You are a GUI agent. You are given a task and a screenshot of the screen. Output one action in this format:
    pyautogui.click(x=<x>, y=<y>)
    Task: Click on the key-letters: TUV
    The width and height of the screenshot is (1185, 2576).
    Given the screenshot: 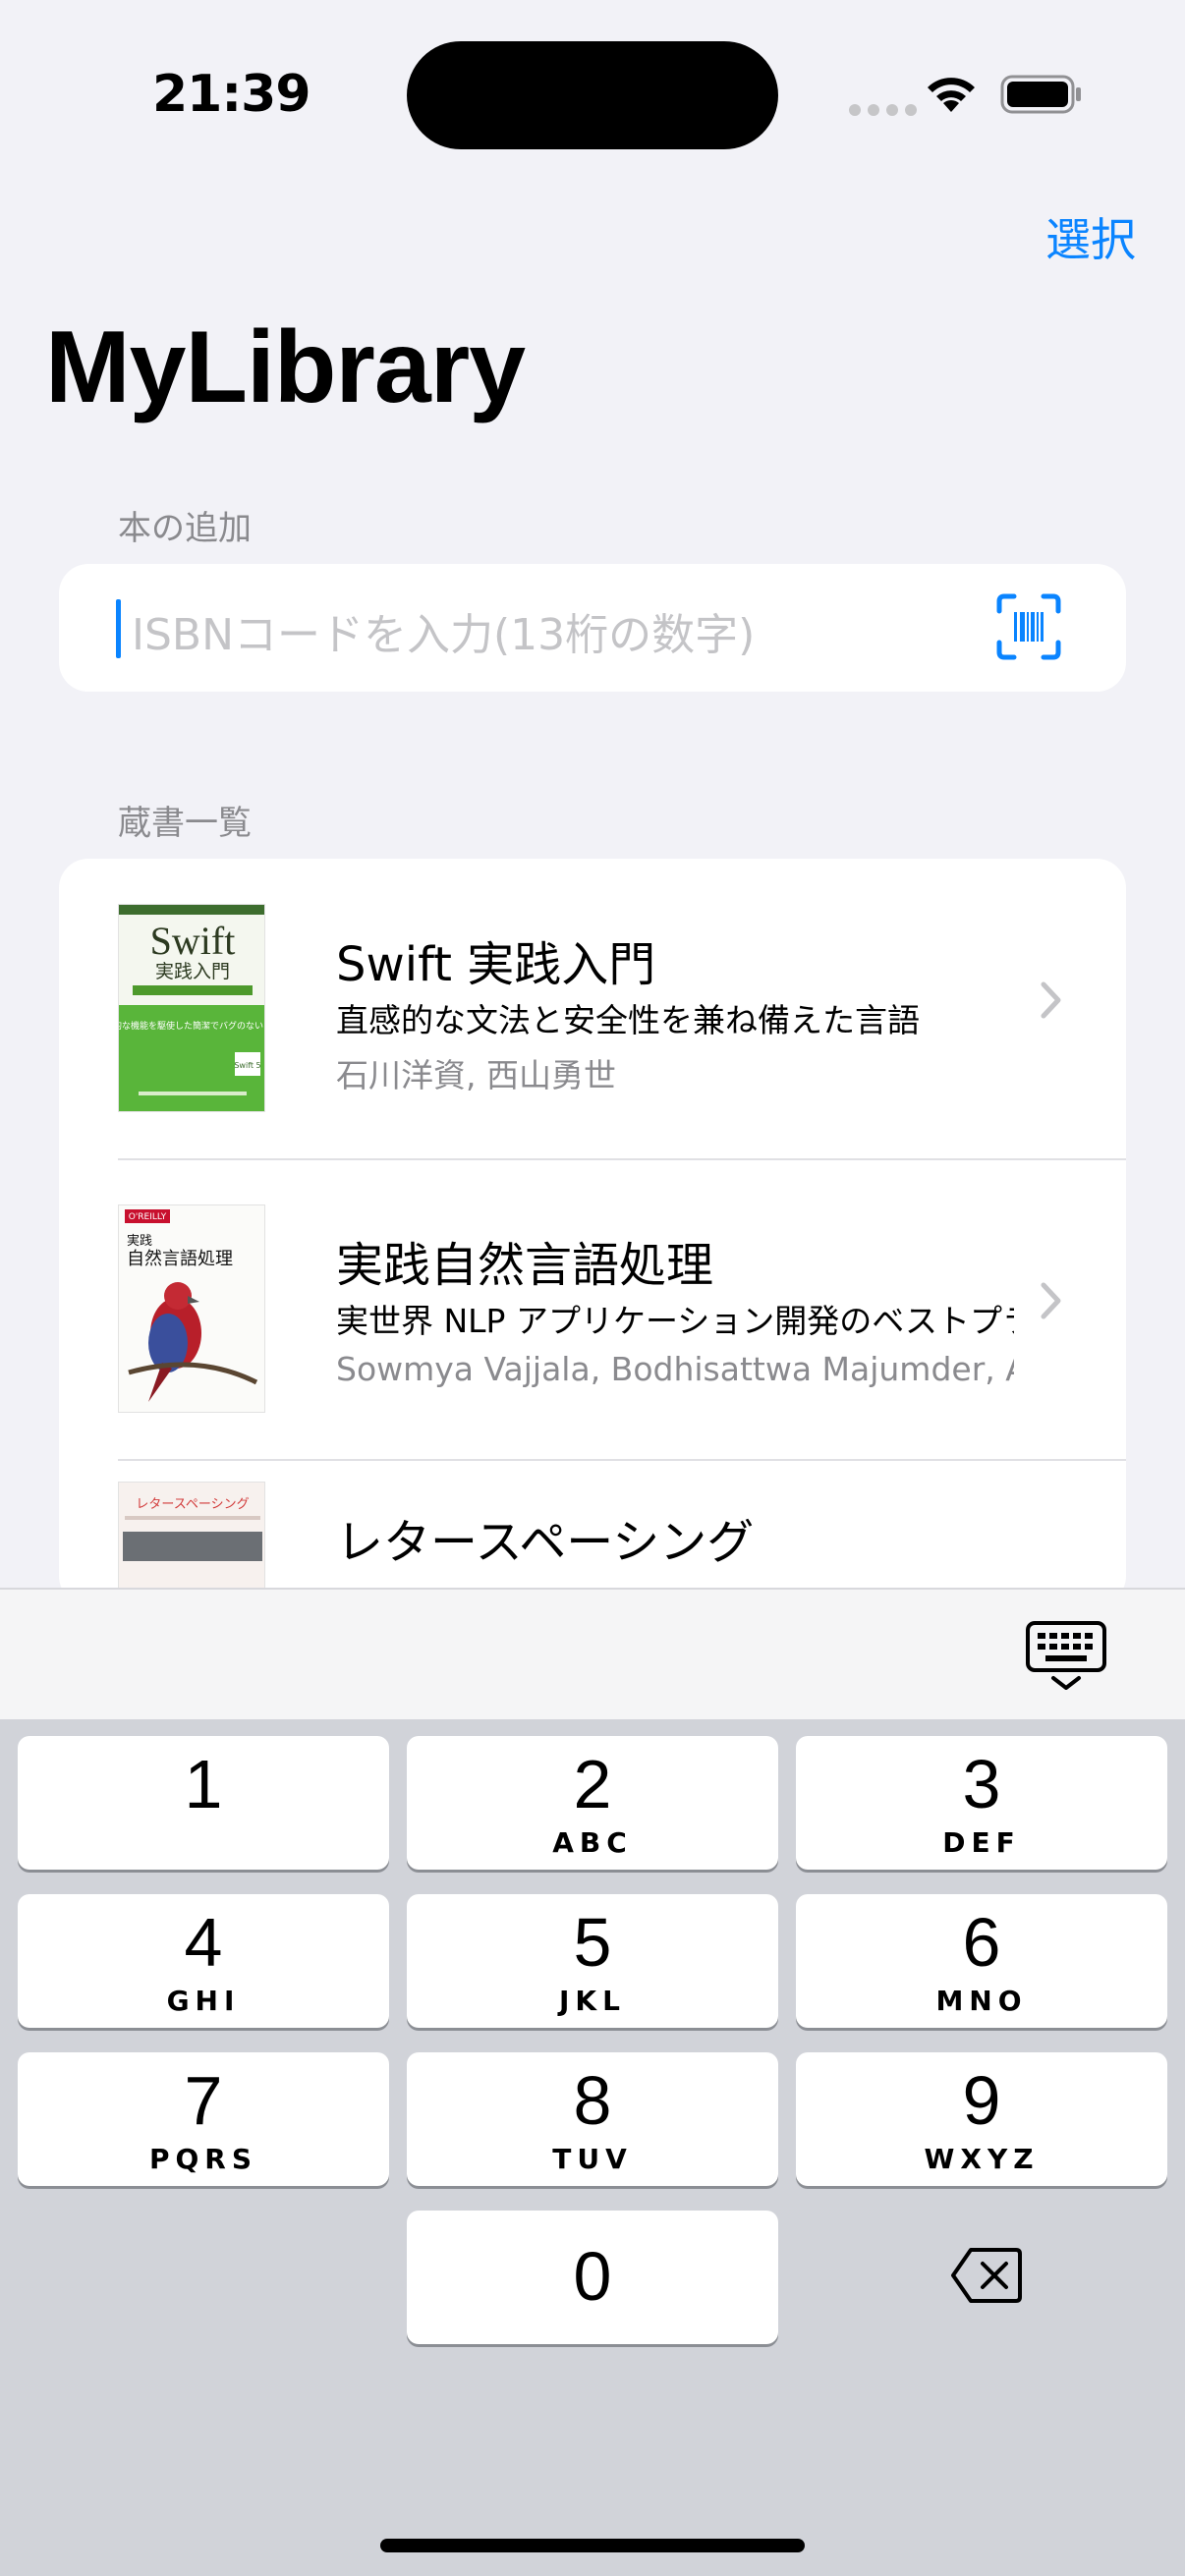 What is the action you would take?
    pyautogui.click(x=592, y=2159)
    